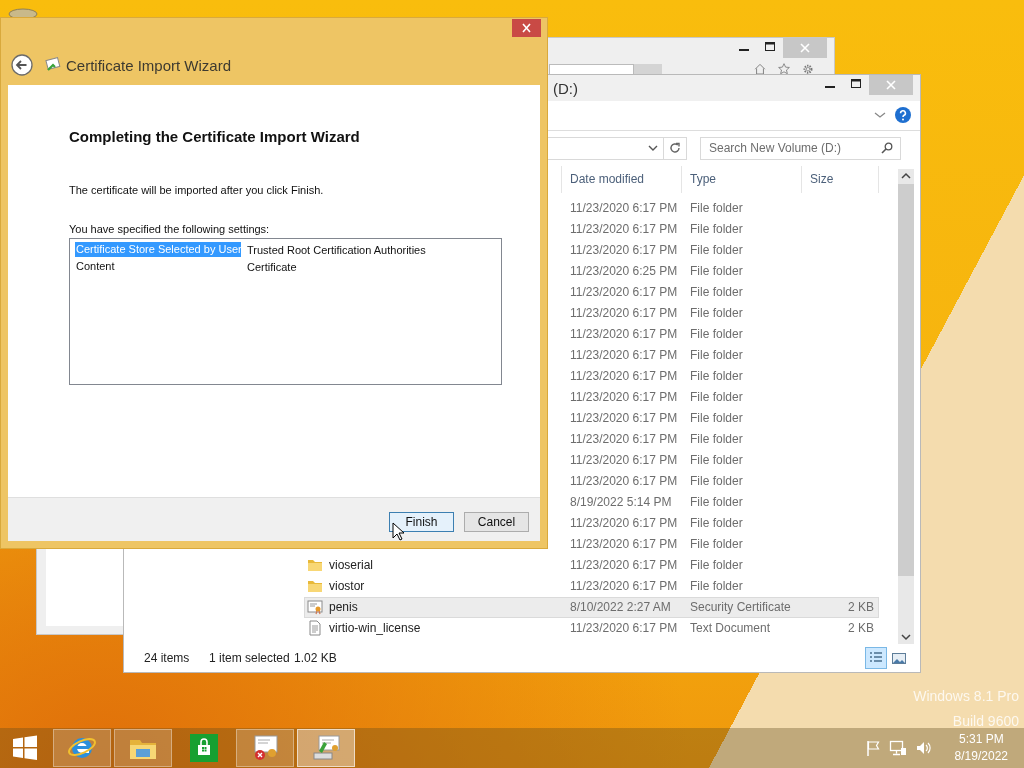  I want to click on column-header: Date modified, so click(621, 179).